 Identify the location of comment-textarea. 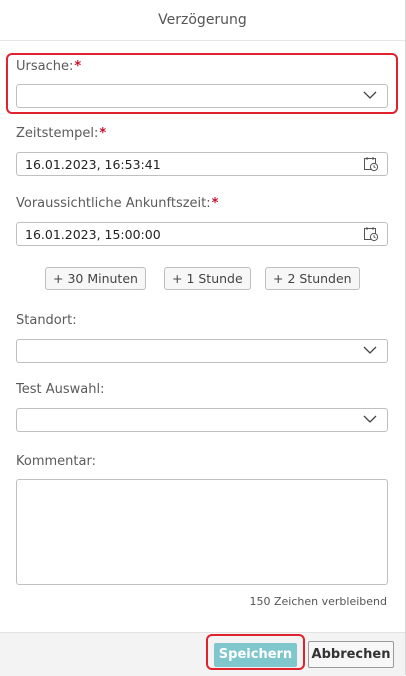
(202, 532).